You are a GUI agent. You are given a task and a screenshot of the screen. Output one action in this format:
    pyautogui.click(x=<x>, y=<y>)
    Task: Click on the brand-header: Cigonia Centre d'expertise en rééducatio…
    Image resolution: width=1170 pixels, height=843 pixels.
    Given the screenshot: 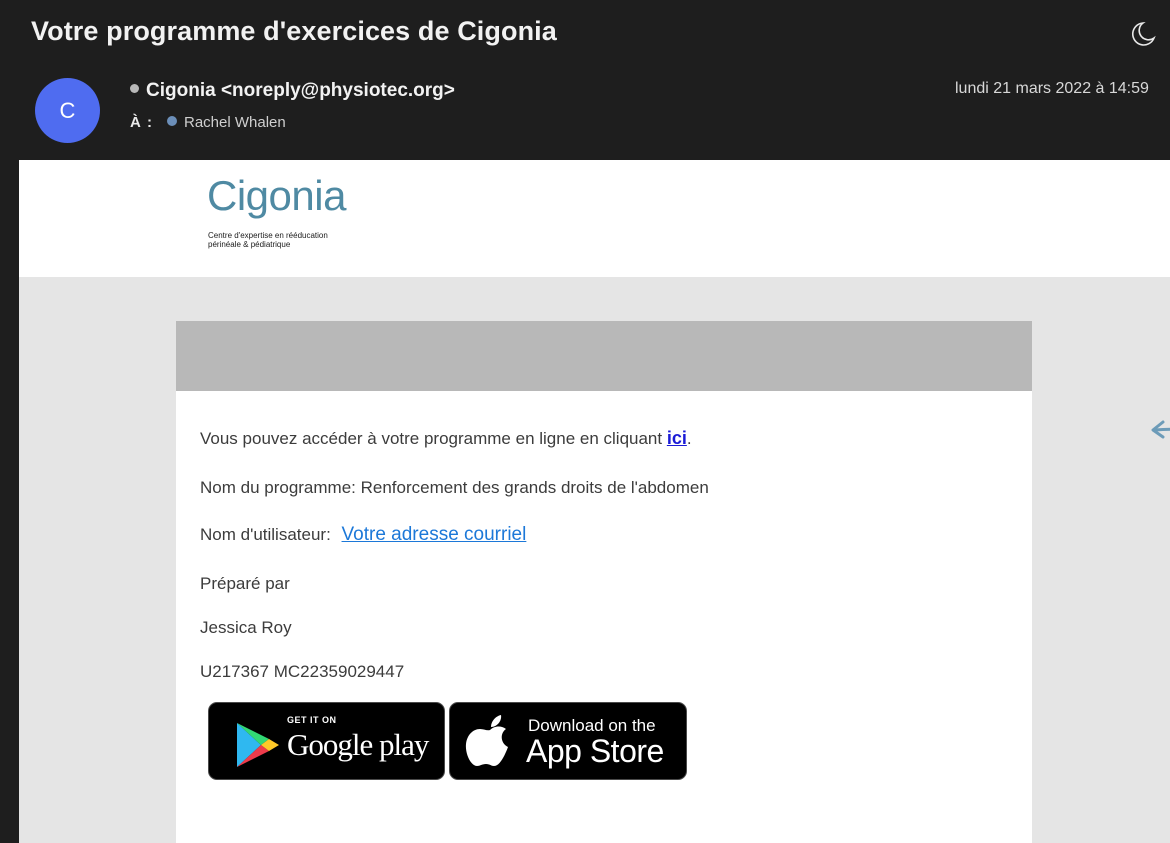 What is the action you would take?
    pyautogui.click(x=594, y=218)
    